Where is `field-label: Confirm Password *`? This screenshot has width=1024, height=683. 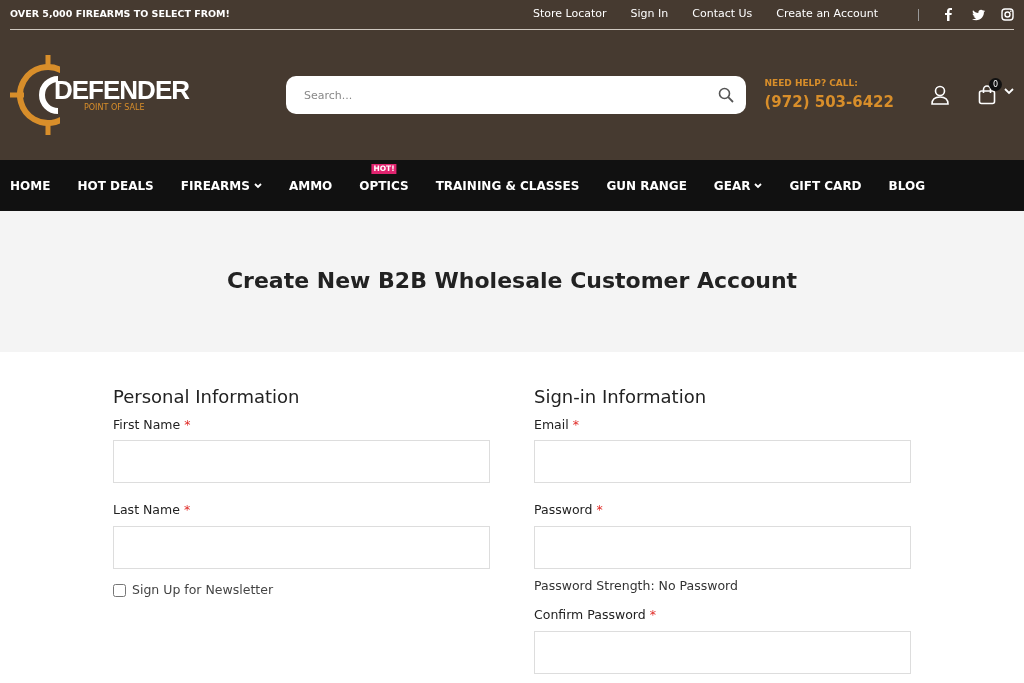
field-label: Confirm Password * is located at coordinates (595, 614).